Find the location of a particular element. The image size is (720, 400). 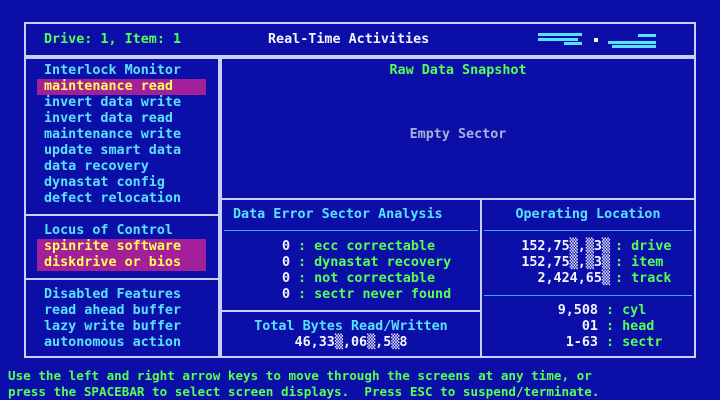

location-label-drive: : drive is located at coordinates (643, 246).